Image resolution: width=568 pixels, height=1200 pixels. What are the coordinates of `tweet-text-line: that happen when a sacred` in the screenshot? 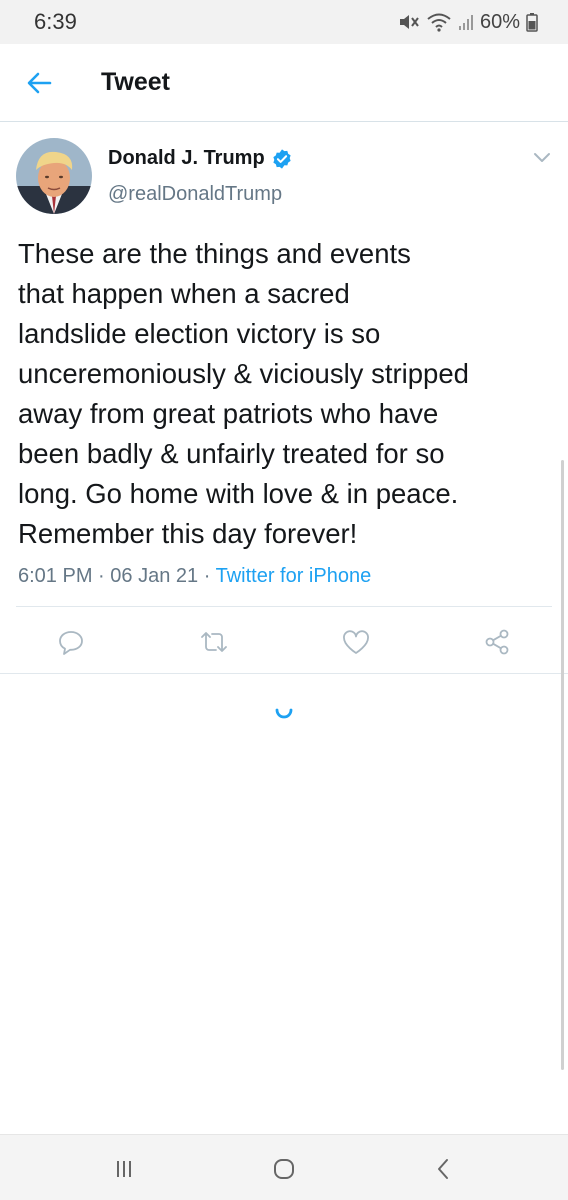 It's located at (184, 293).